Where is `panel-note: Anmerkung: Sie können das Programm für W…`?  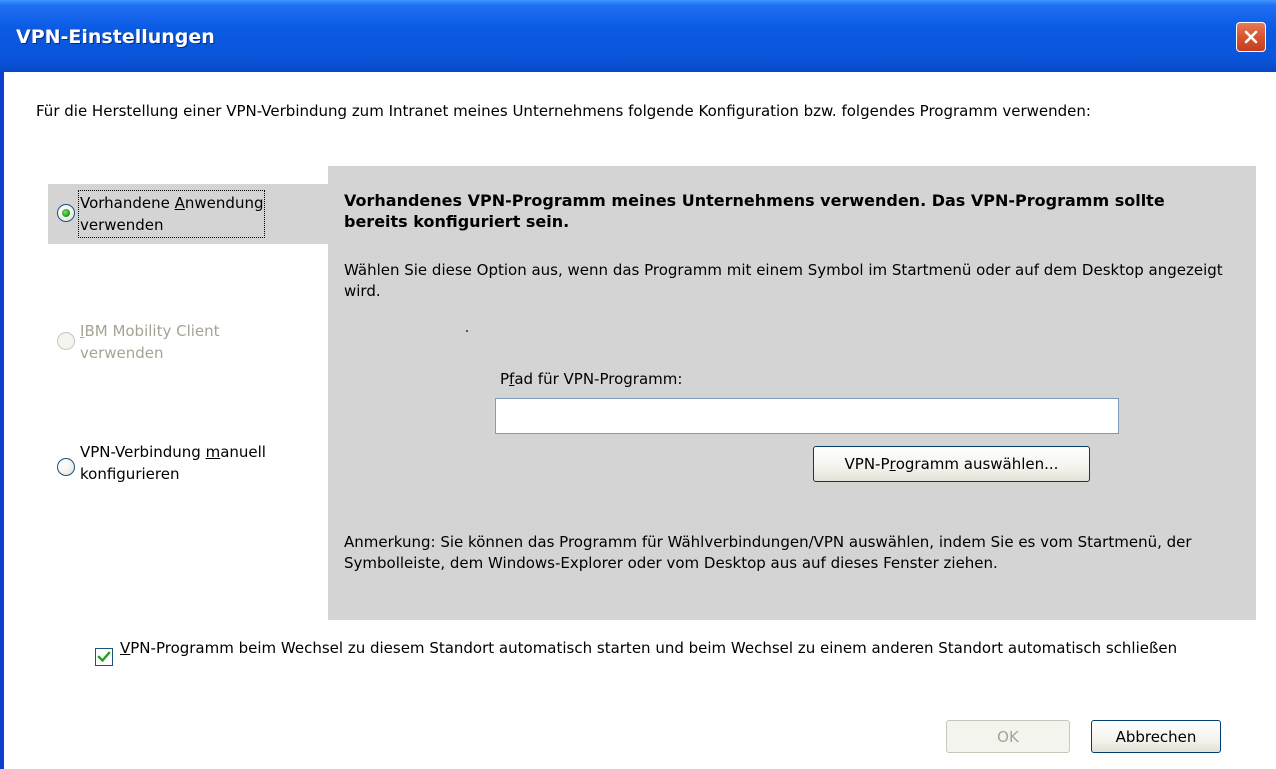 panel-note: Anmerkung: Sie können das Programm für W… is located at coordinates (768, 552).